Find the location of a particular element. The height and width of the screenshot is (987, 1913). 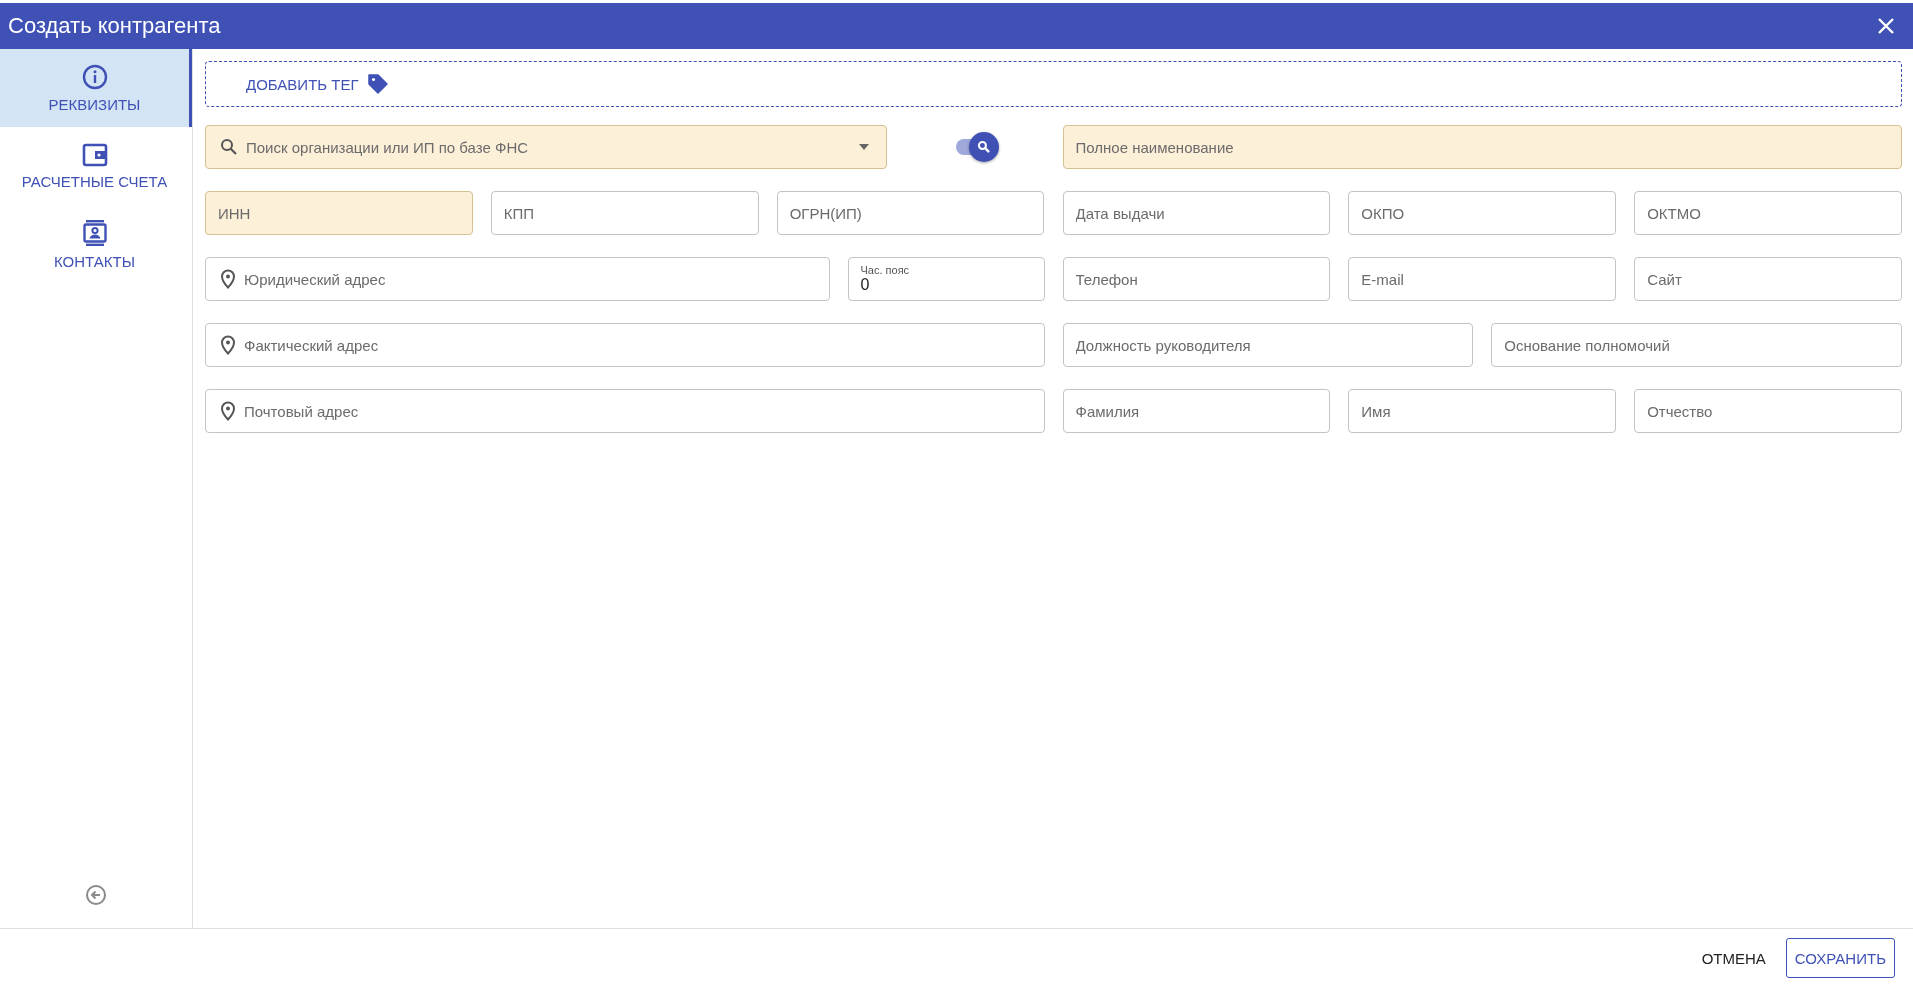

address-input: Почтовый адрес is located at coordinates (638, 411).